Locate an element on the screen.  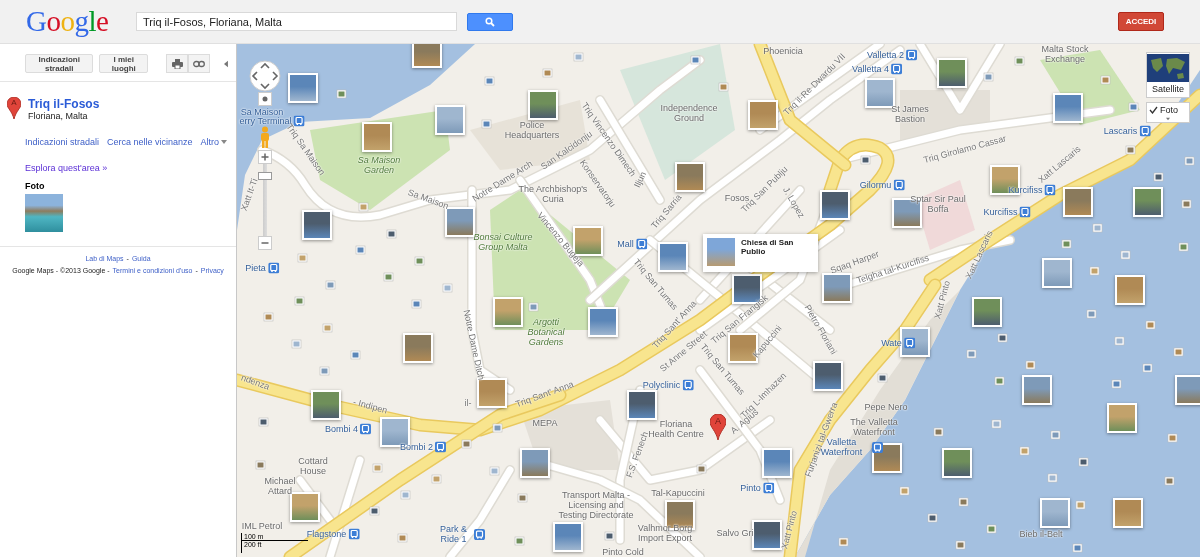
satellite-button: Satellite is located at coordinates (1168, 75).